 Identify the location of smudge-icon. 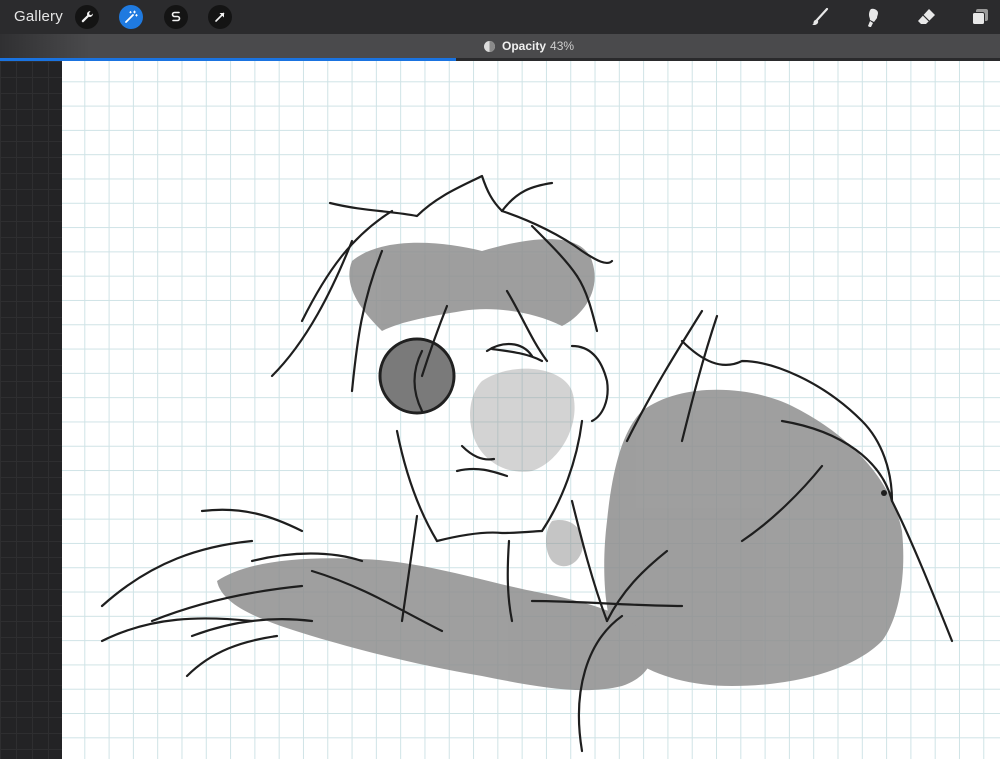
(873, 17).